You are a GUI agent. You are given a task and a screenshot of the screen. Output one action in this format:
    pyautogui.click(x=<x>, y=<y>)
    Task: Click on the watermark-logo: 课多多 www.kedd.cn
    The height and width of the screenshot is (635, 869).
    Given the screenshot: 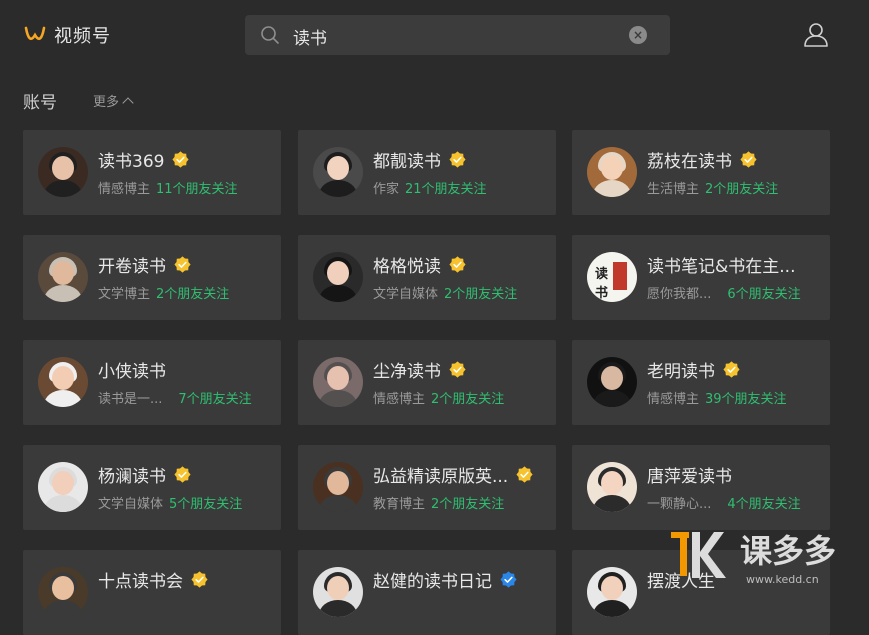 What is the action you would take?
    pyautogui.click(x=753, y=559)
    